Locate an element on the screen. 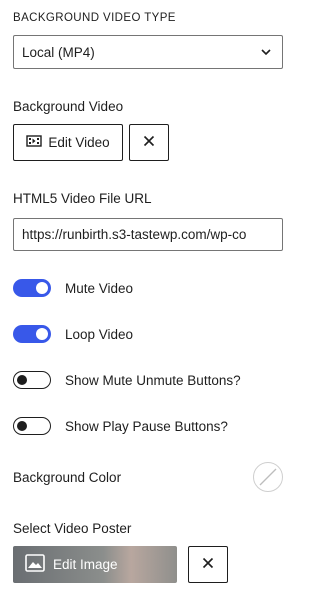 The image size is (320, 613). loop-video-row: Loop Video is located at coordinates (73, 334).